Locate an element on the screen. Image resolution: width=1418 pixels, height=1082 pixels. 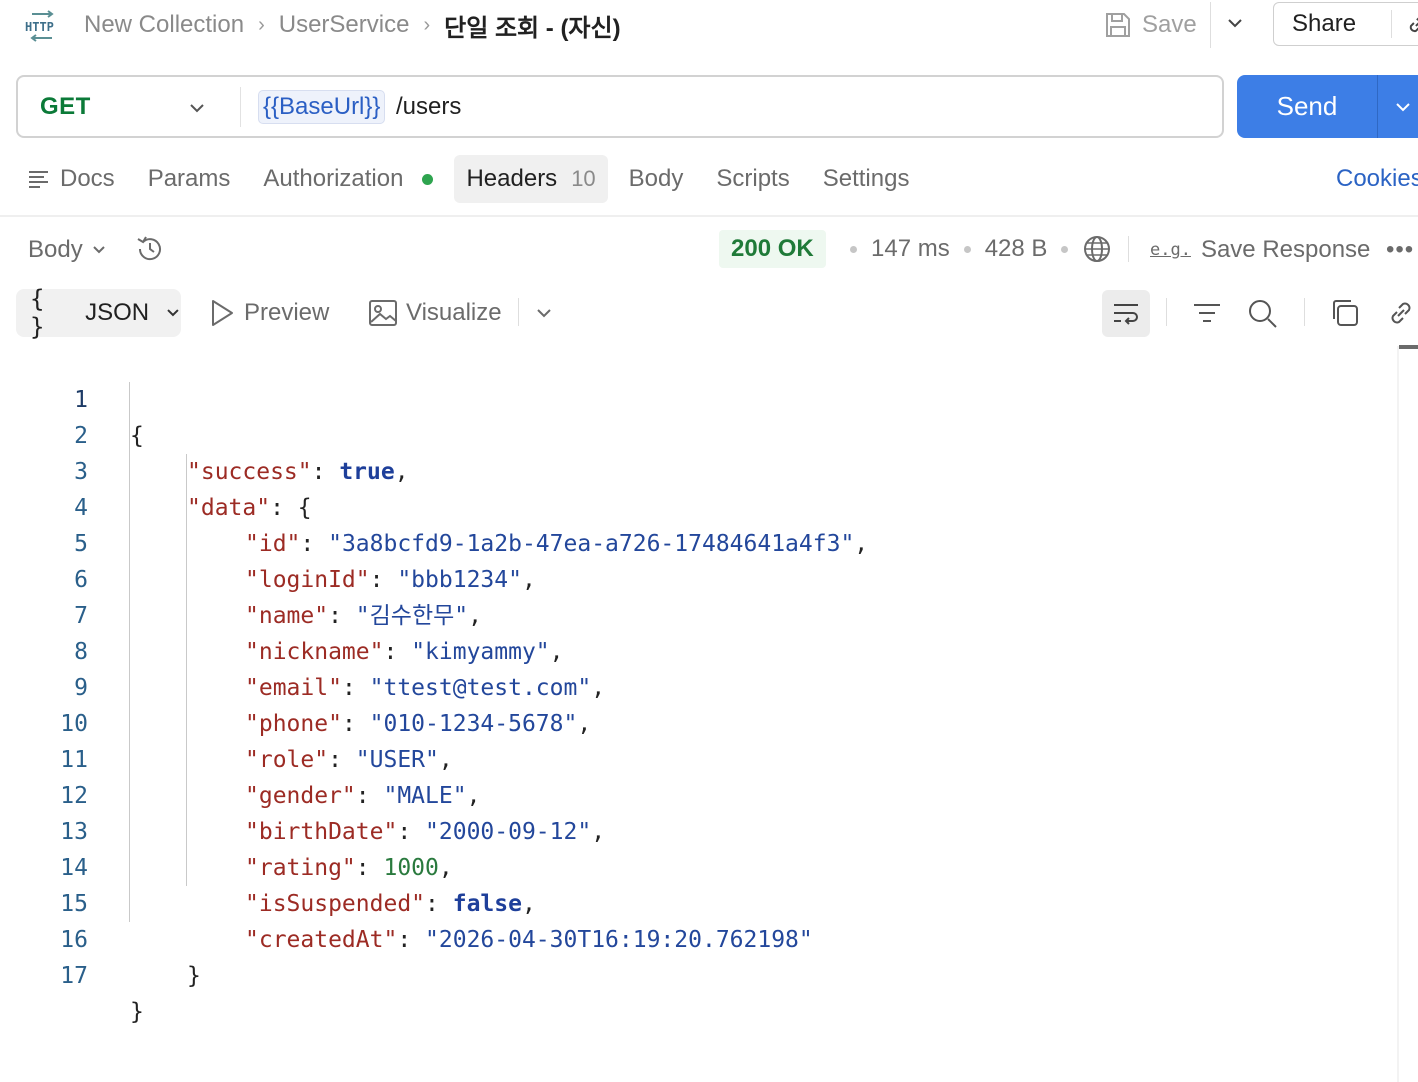
tab-body: Body is located at coordinates (656, 179).